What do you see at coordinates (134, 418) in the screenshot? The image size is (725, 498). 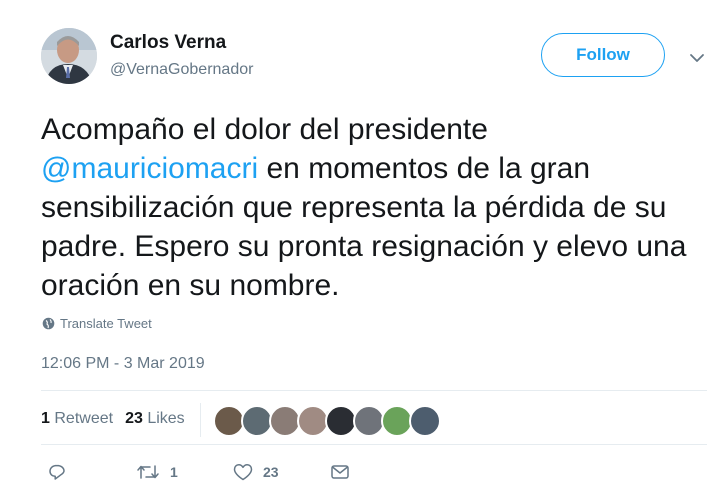 I see `likes-count: 23` at bounding box center [134, 418].